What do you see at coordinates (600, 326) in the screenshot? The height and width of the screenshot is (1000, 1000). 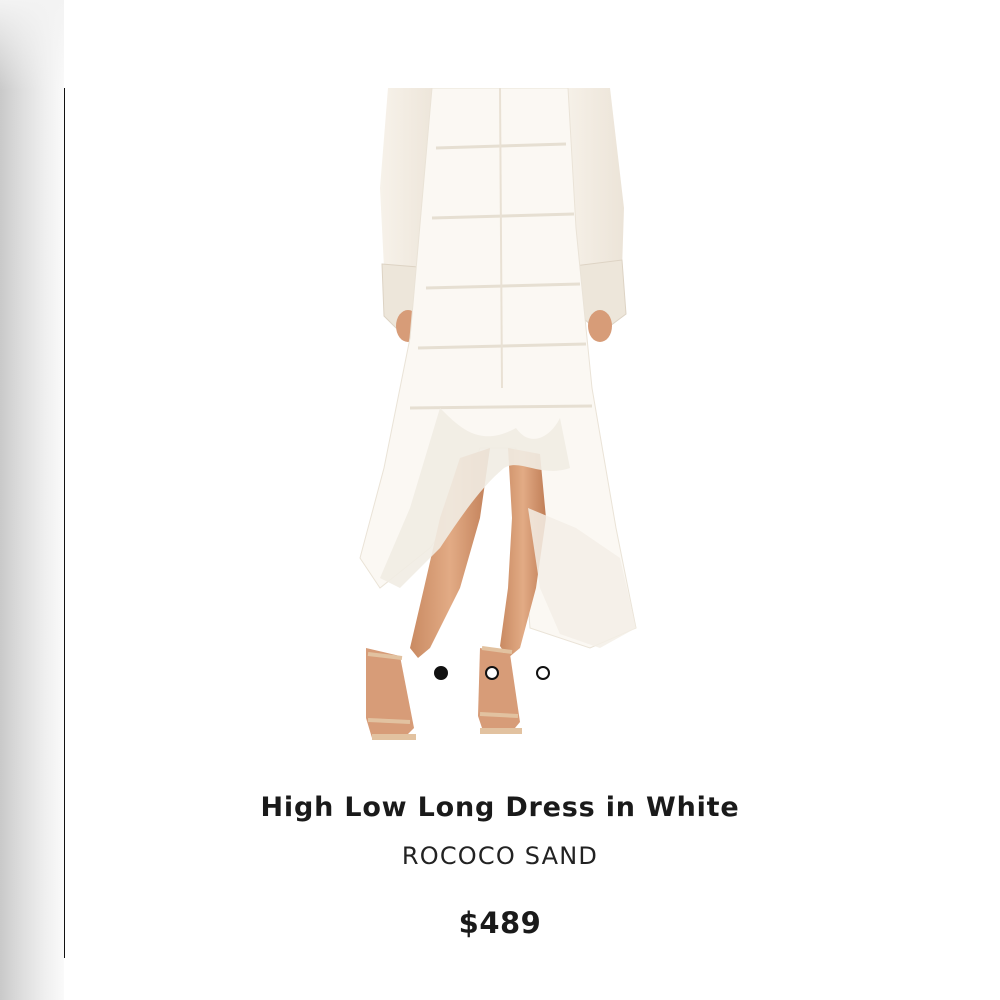 I see `right-hand` at bounding box center [600, 326].